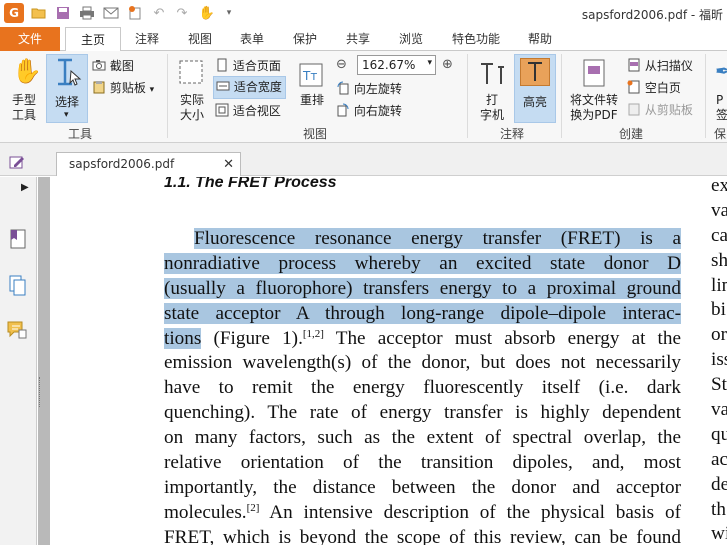 Image resolution: width=727 pixels, height=545 pixels. What do you see at coordinates (540, 39) in the screenshot?
I see `tab-help: 帮助` at bounding box center [540, 39].